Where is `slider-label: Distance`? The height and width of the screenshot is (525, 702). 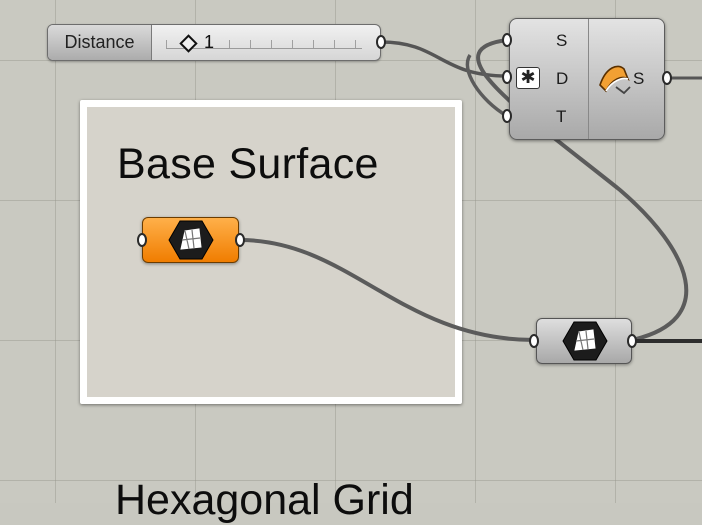 slider-label: Distance is located at coordinates (100, 42).